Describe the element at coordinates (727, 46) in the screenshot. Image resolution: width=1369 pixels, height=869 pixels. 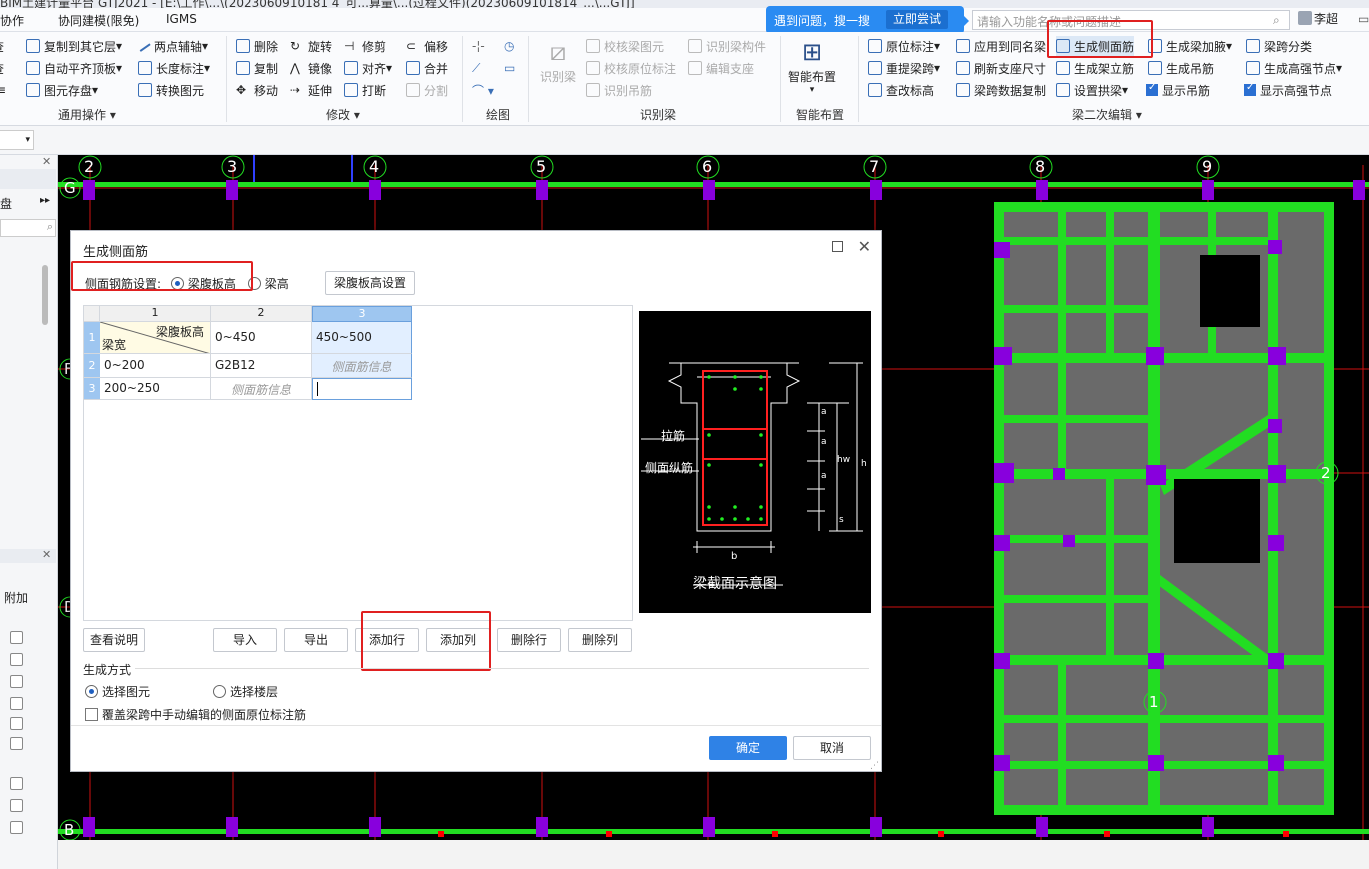
I see `recognize-member-button: 识别梁构件` at that location.